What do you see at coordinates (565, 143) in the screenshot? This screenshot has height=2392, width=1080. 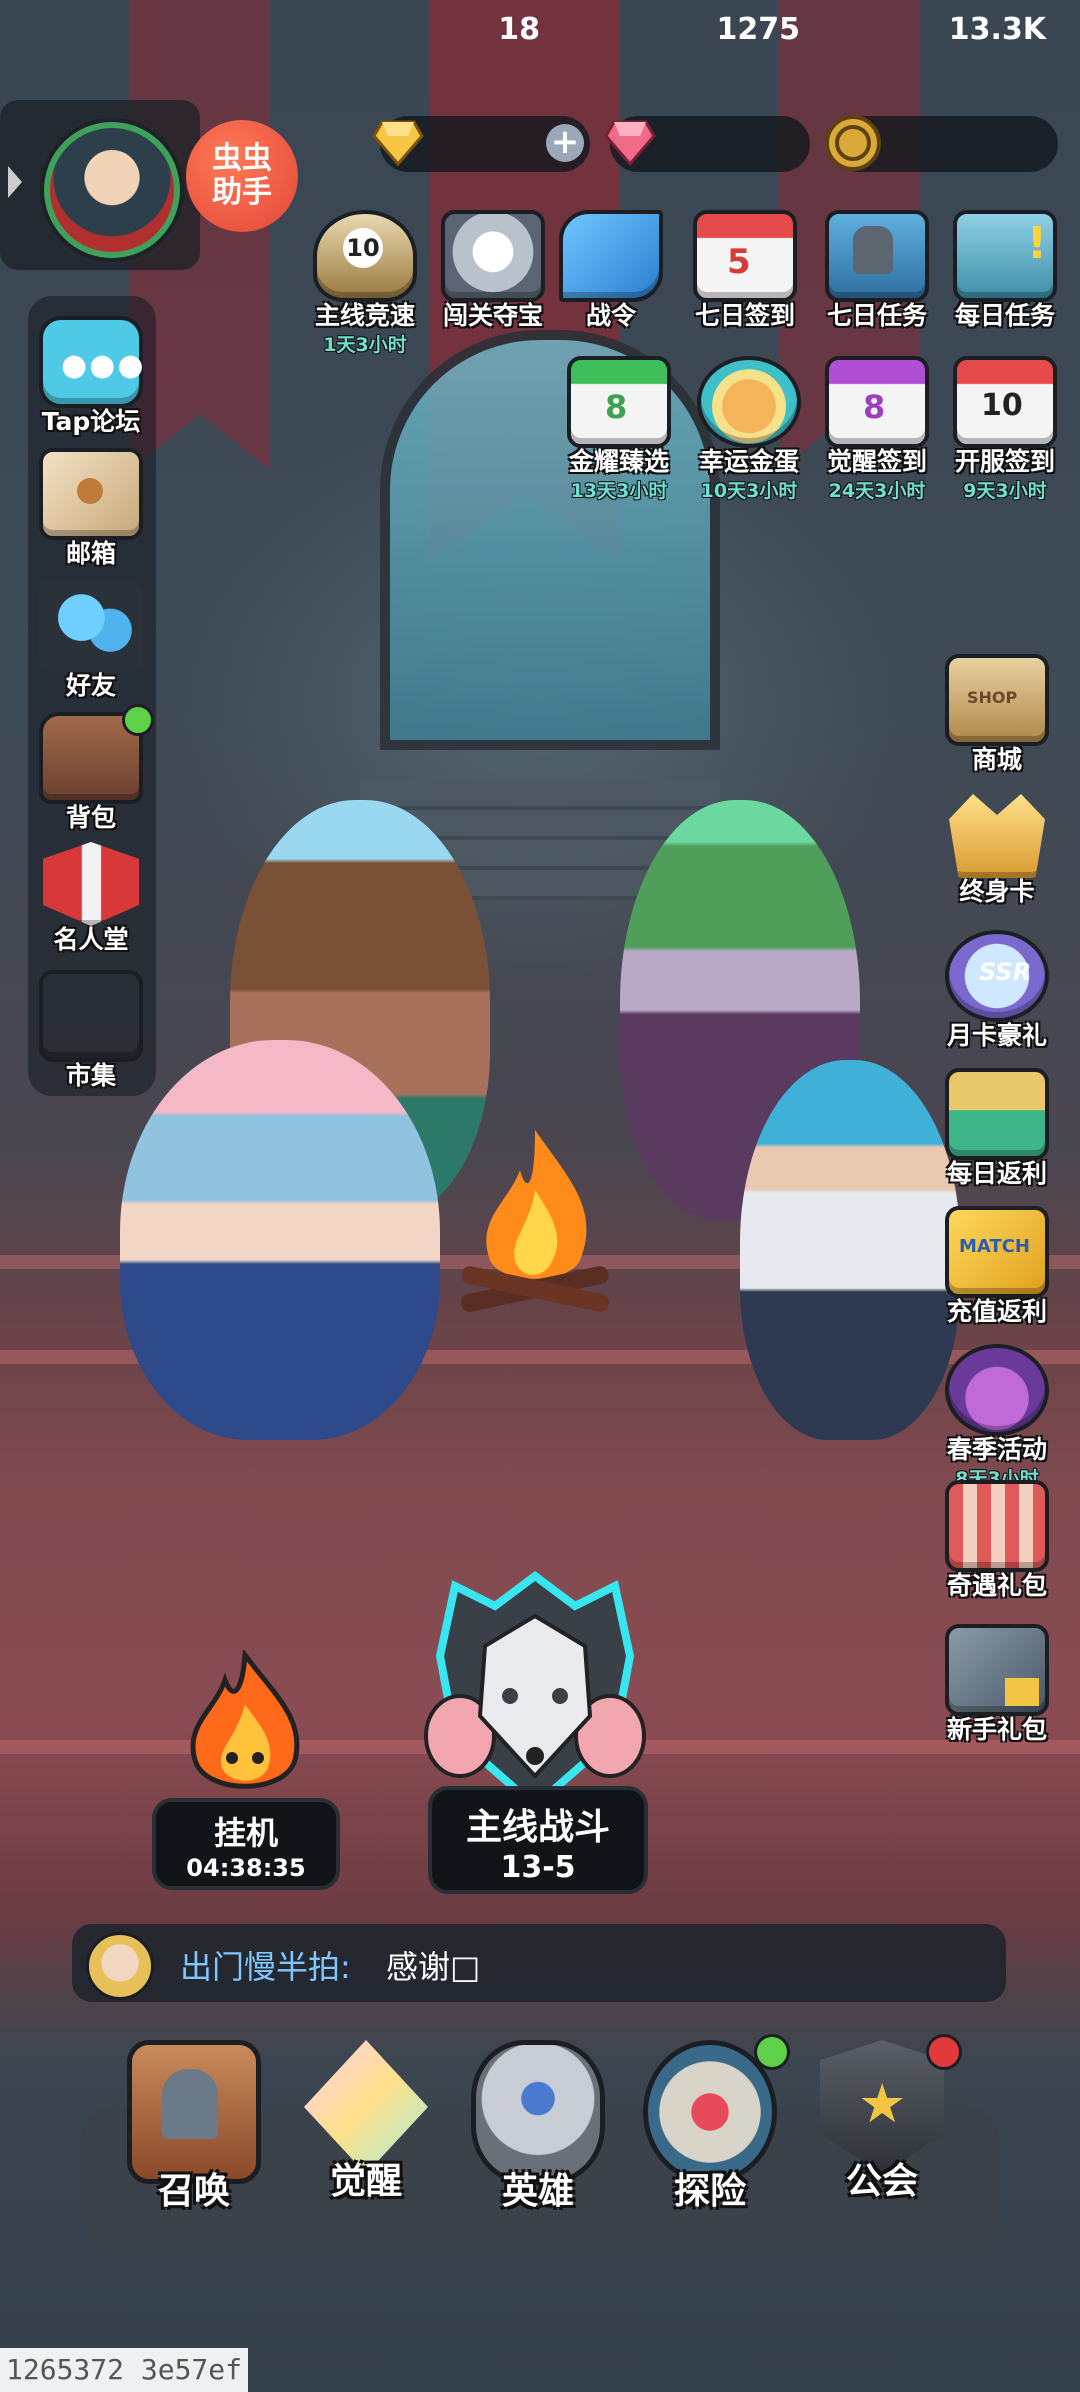 I see `add-diamond-button: +` at bounding box center [565, 143].